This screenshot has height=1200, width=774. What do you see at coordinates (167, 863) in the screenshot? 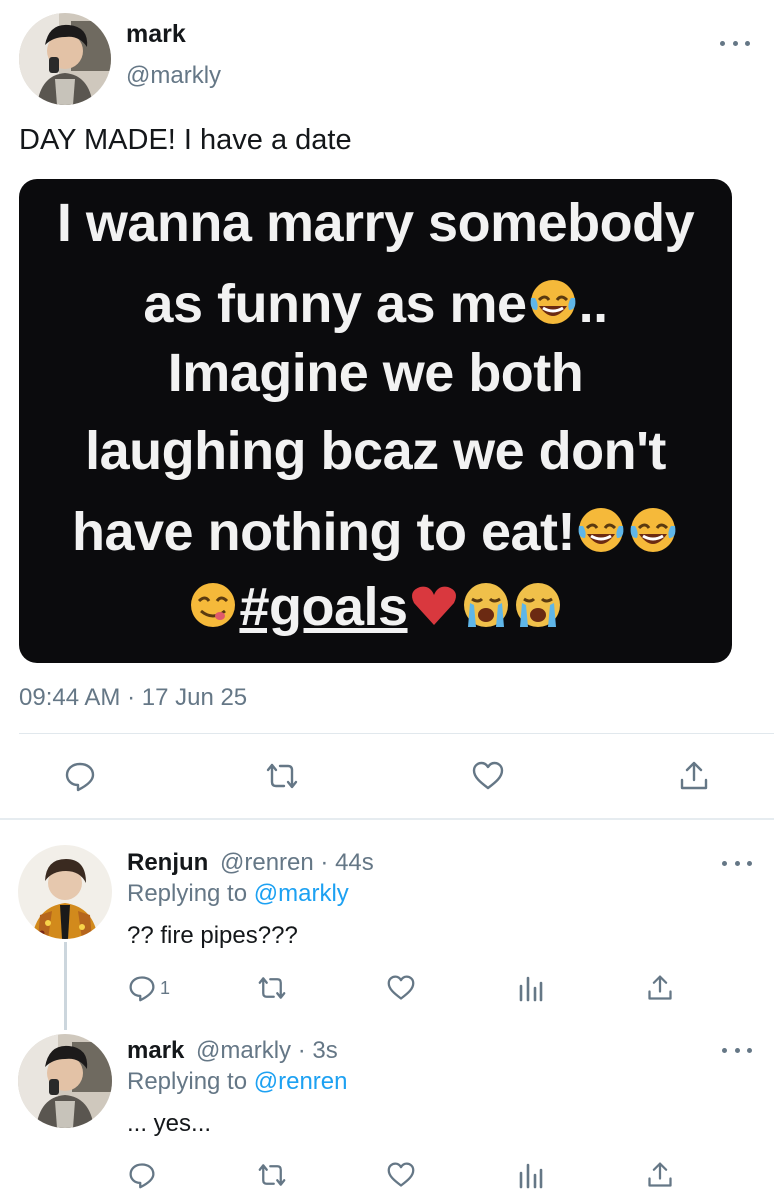
I see `display-name: Renjun` at bounding box center [167, 863].